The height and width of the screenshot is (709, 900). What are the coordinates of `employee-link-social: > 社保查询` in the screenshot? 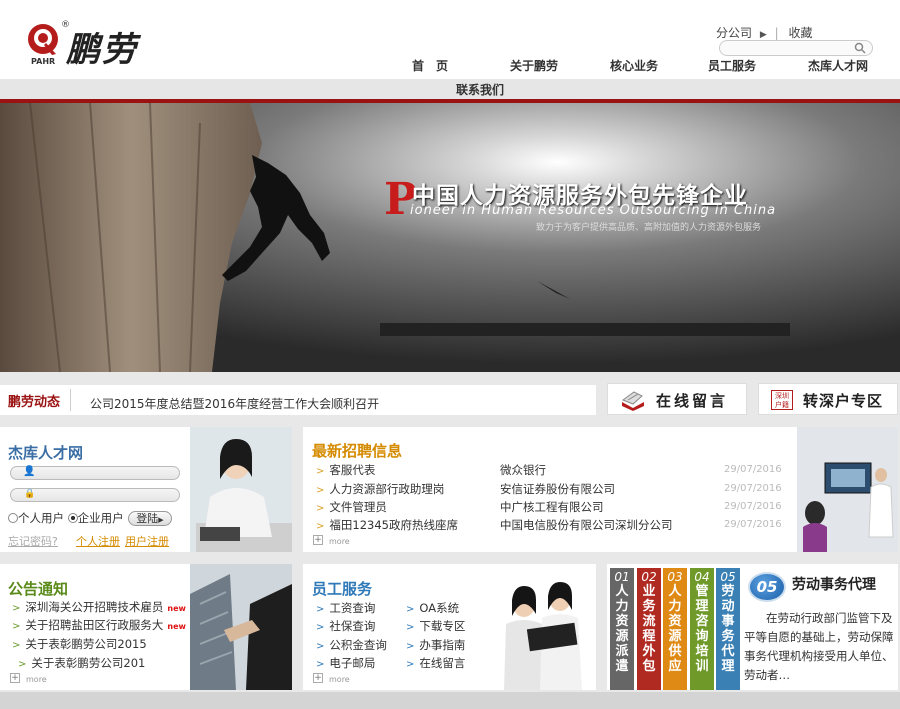 It's located at (345, 626).